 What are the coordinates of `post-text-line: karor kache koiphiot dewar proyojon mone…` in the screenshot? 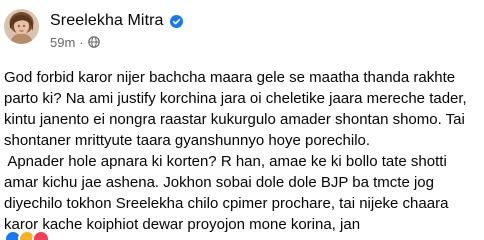 It's located at (182, 224).